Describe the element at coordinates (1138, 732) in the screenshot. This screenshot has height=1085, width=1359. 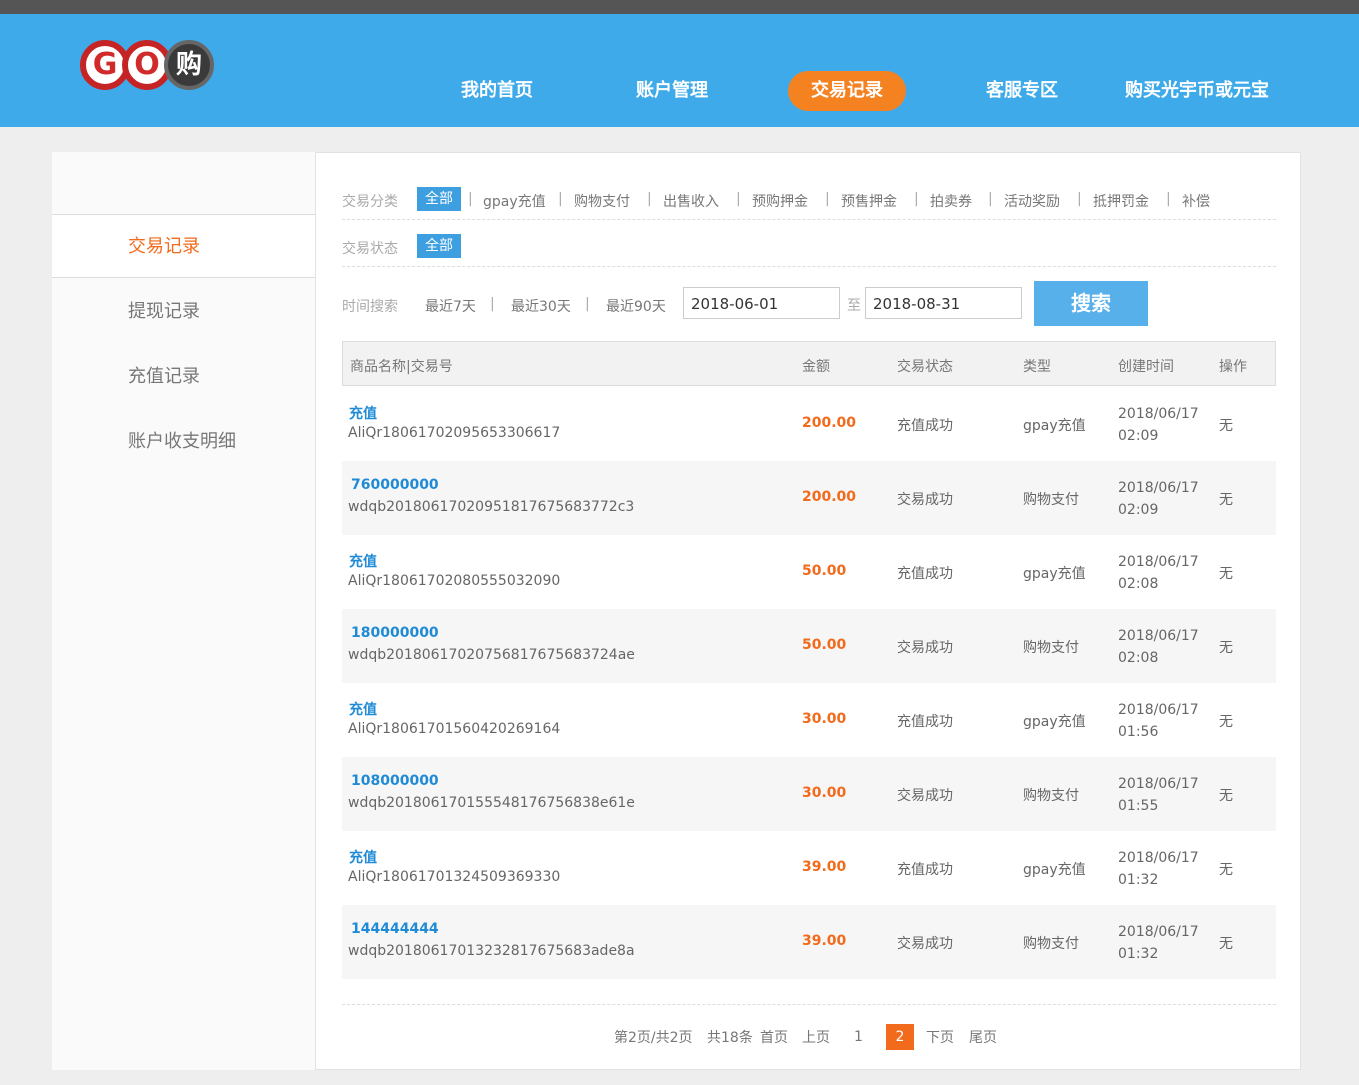
I see `created-clock: 01:56` at that location.